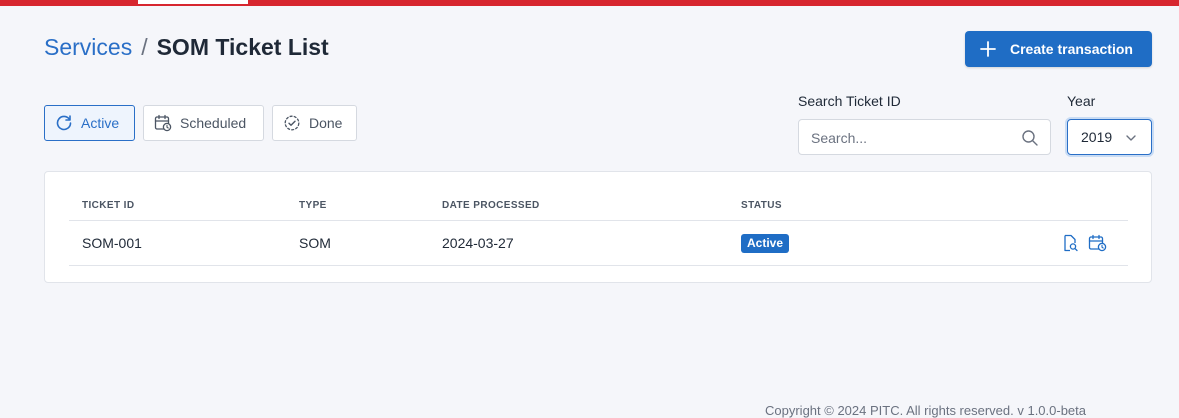 The image size is (1179, 418). What do you see at coordinates (598, 220) in the screenshot?
I see `header-divider` at bounding box center [598, 220].